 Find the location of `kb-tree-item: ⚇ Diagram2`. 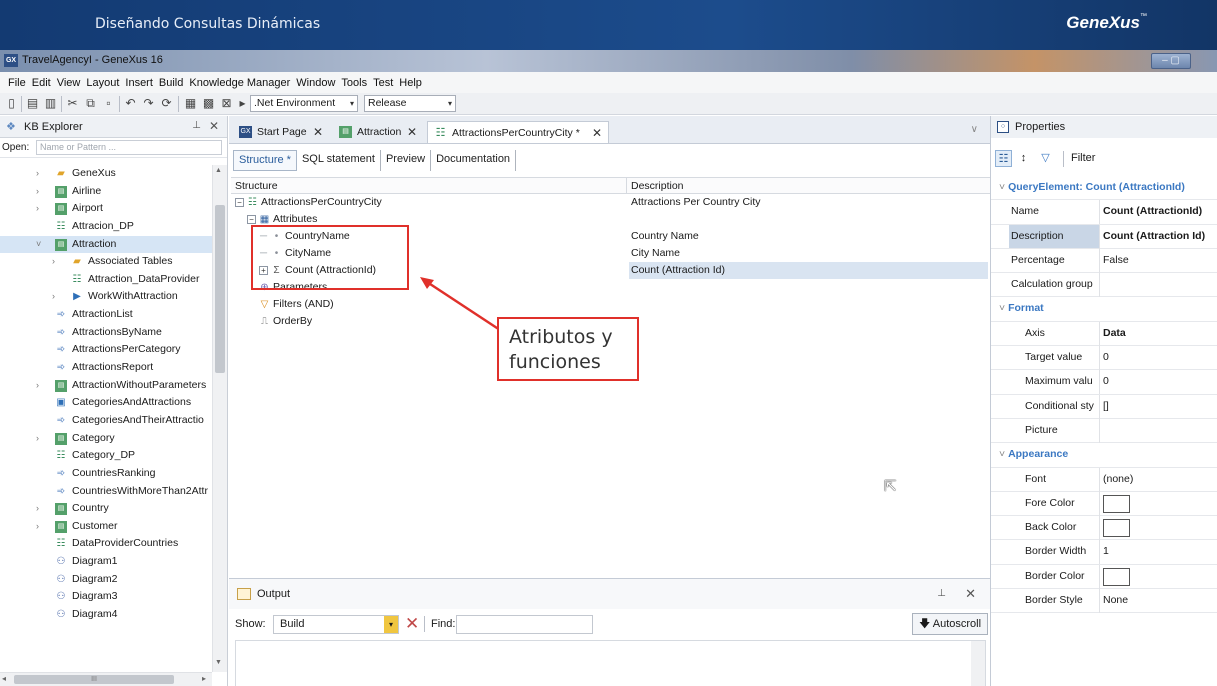

kb-tree-item: ⚇ Diagram2 is located at coordinates (106, 580).